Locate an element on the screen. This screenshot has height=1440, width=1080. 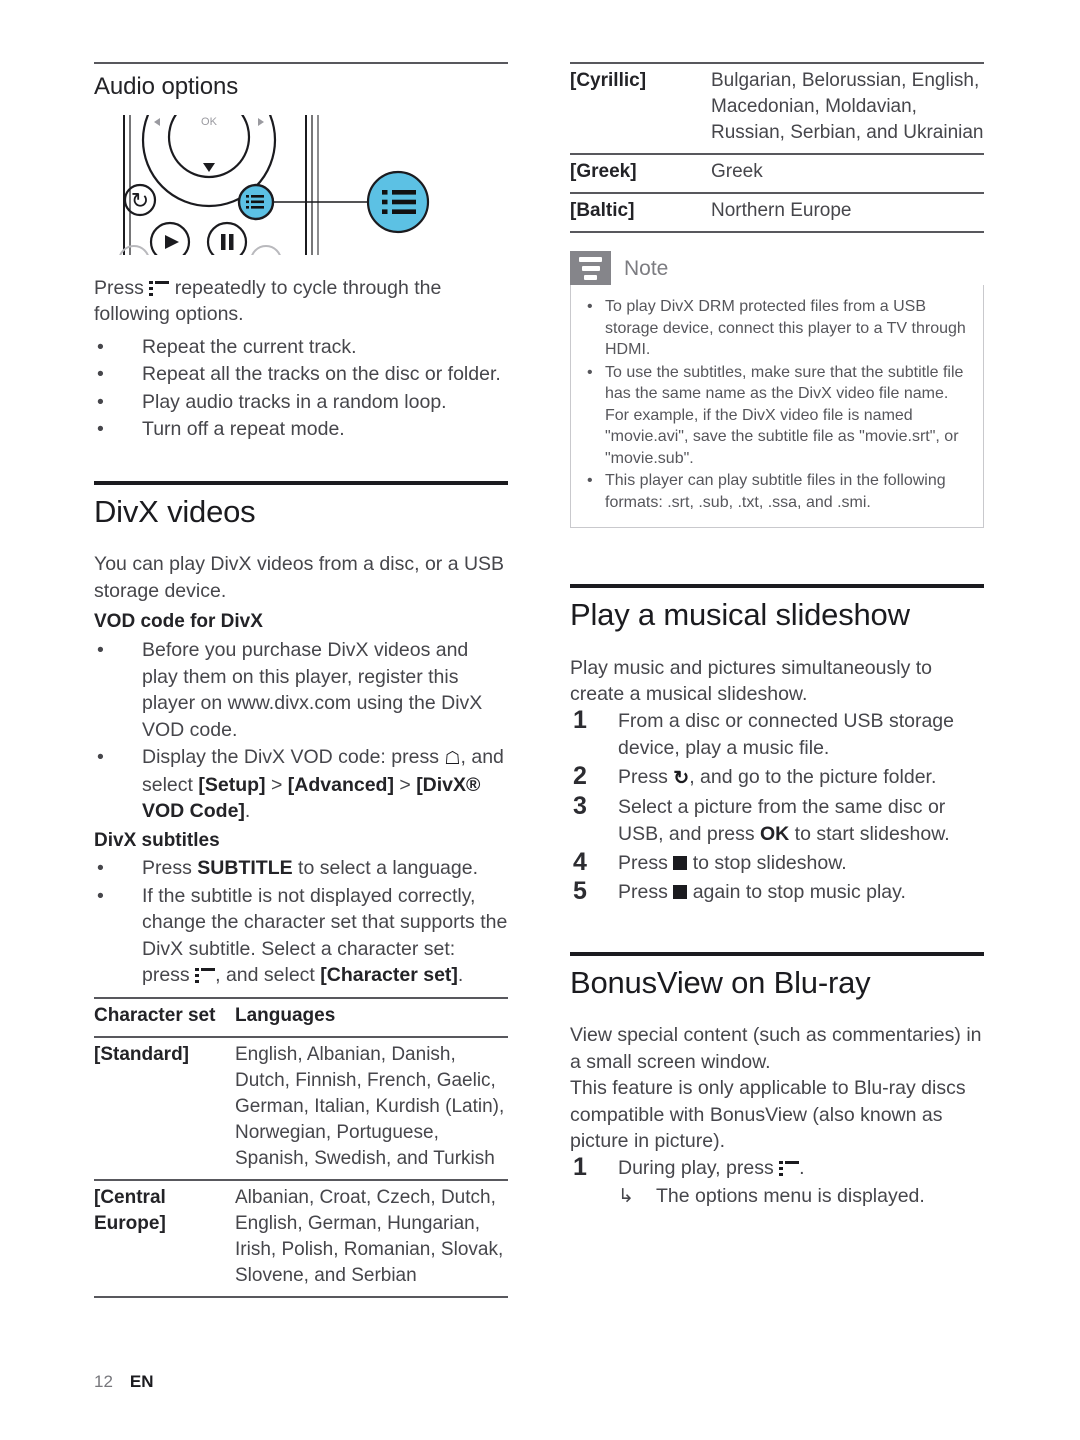
sub-step-text: The options menu is displayed. is located at coordinates (790, 1195).